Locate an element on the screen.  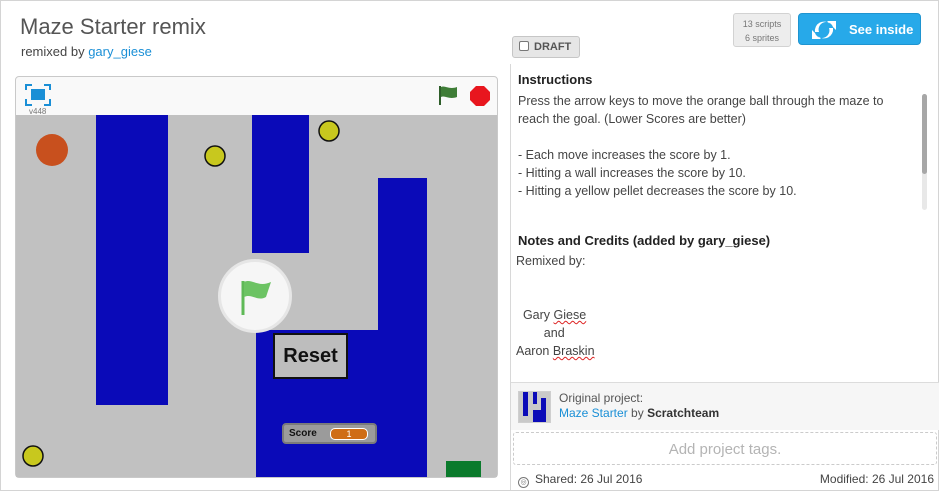
reset-sprite: Reset is located at coordinates (310, 356).